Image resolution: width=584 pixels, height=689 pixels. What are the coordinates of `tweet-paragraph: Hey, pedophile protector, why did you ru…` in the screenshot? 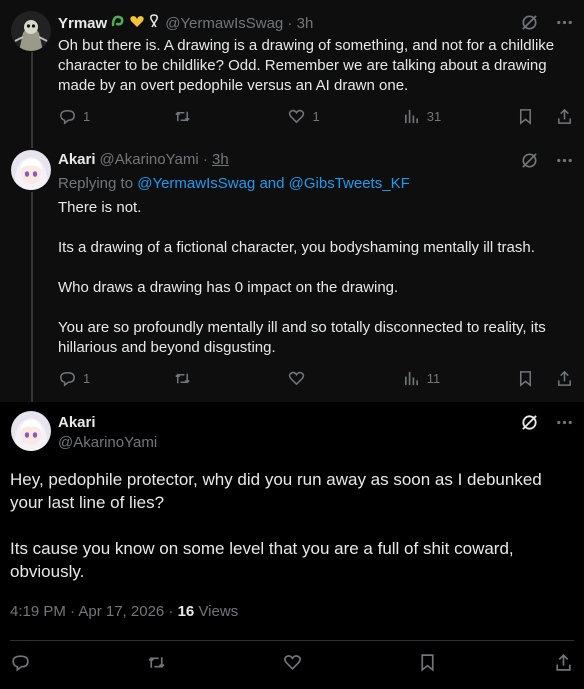 It's located at (276, 491).